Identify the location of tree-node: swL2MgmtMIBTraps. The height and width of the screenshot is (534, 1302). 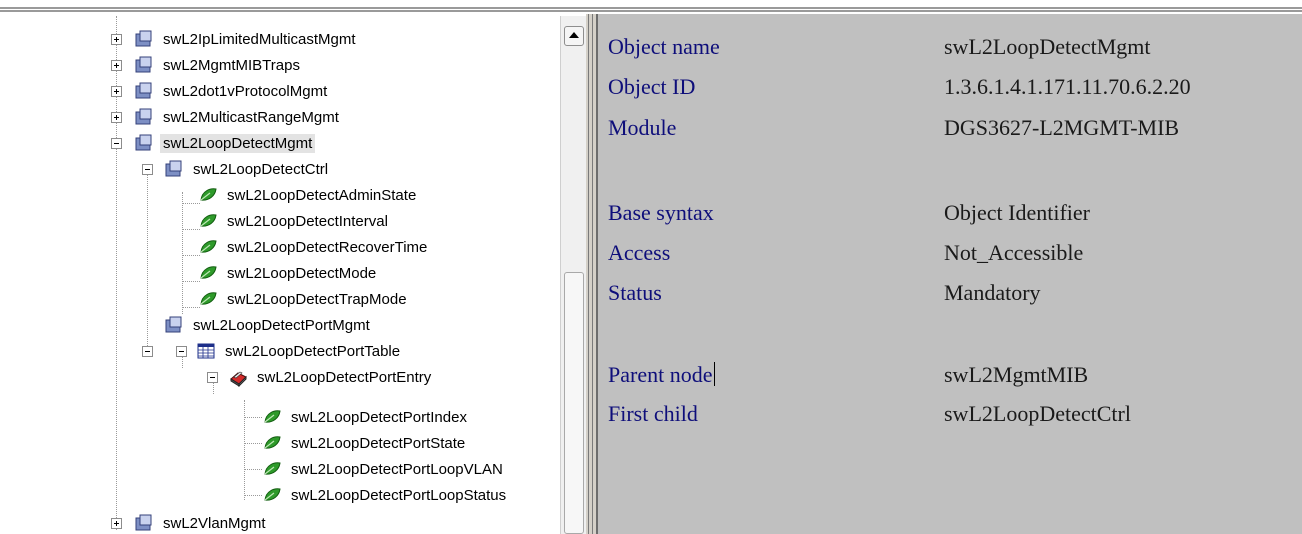
(218, 65).